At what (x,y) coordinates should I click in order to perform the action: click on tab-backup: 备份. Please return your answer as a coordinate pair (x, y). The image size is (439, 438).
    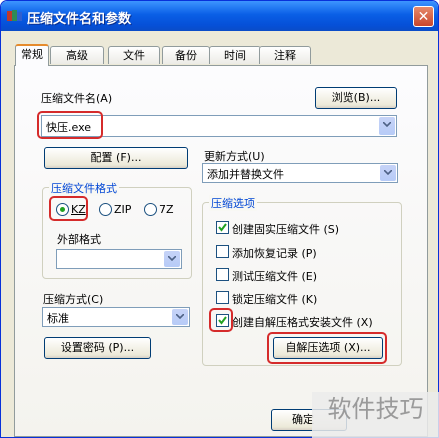
    Looking at the image, I should click on (186, 55).